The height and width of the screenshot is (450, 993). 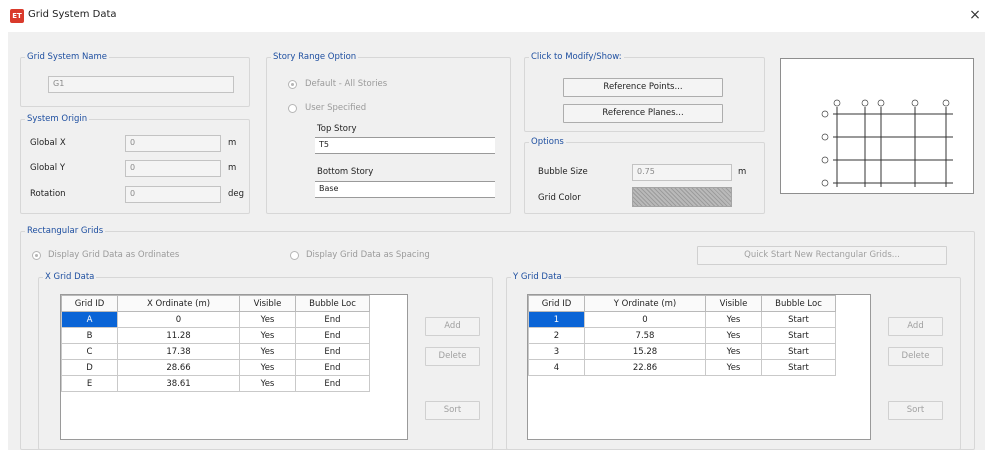 What do you see at coordinates (556, 303) in the screenshot?
I see `y-grid-header-id: Grid ID` at bounding box center [556, 303].